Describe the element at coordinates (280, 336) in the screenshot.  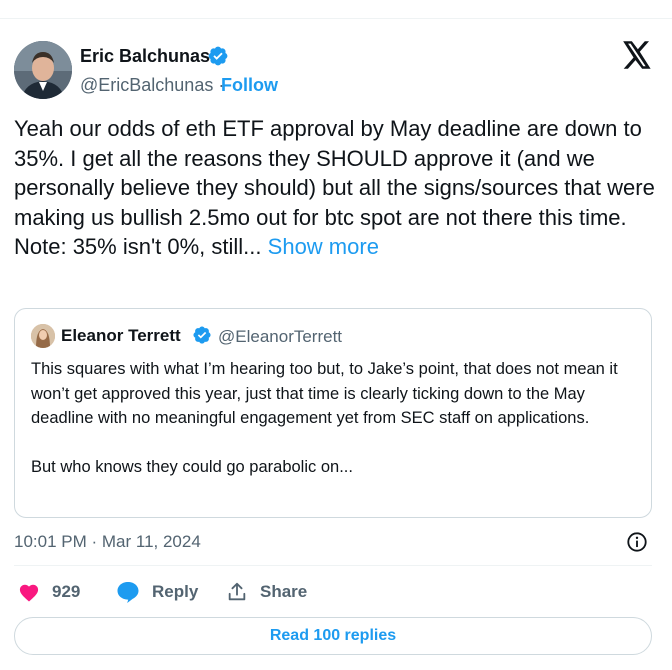
I see `quote-author-handle: @EleanorTerrett` at that location.